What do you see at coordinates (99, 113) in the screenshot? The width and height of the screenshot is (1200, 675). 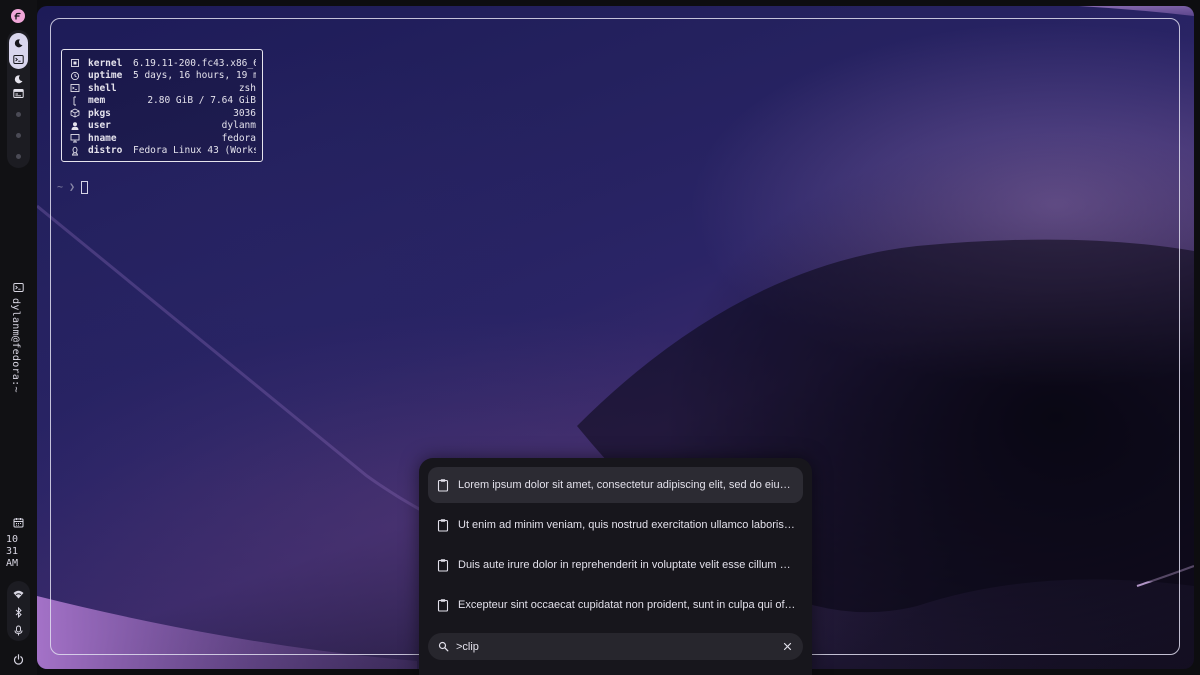 I see `fetch-key: pkgs` at bounding box center [99, 113].